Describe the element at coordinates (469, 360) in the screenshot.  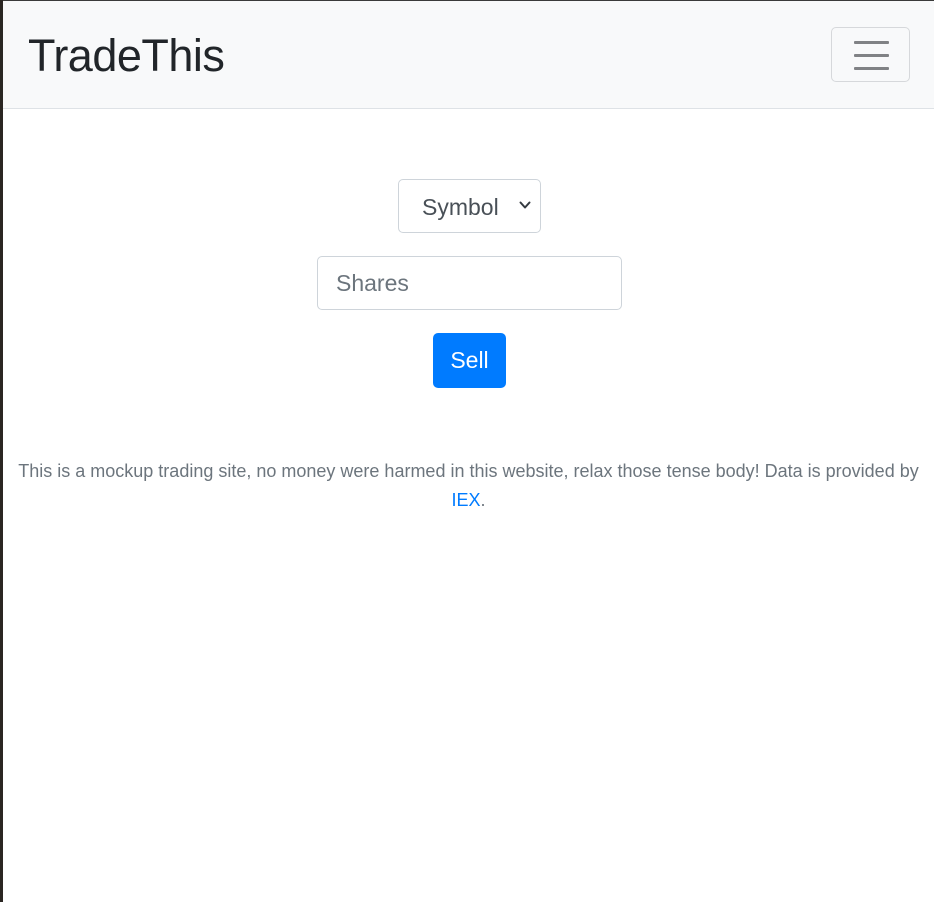
I see `sell-button: Sell` at that location.